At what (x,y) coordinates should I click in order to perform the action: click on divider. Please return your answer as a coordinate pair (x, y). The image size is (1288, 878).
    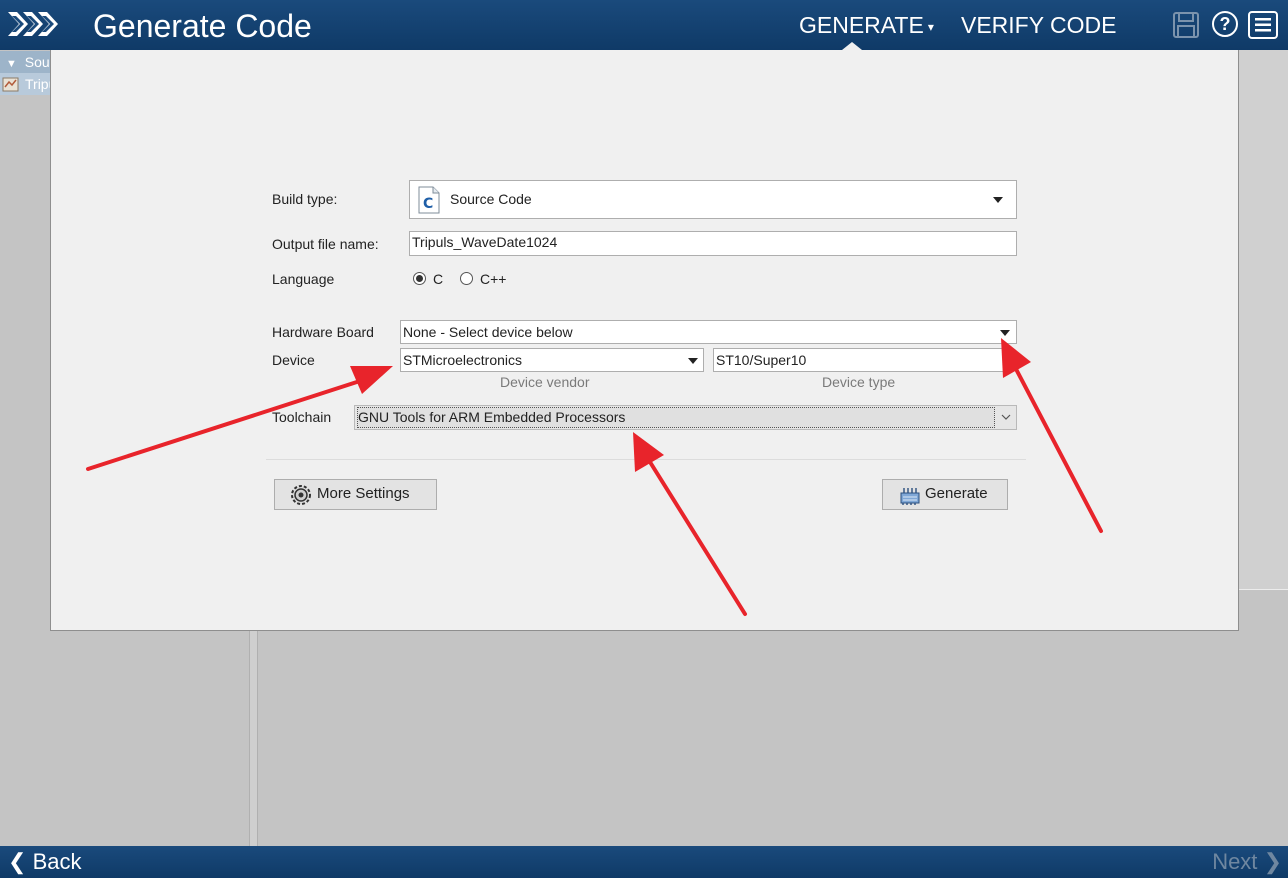
    Looking at the image, I should click on (1263, 589).